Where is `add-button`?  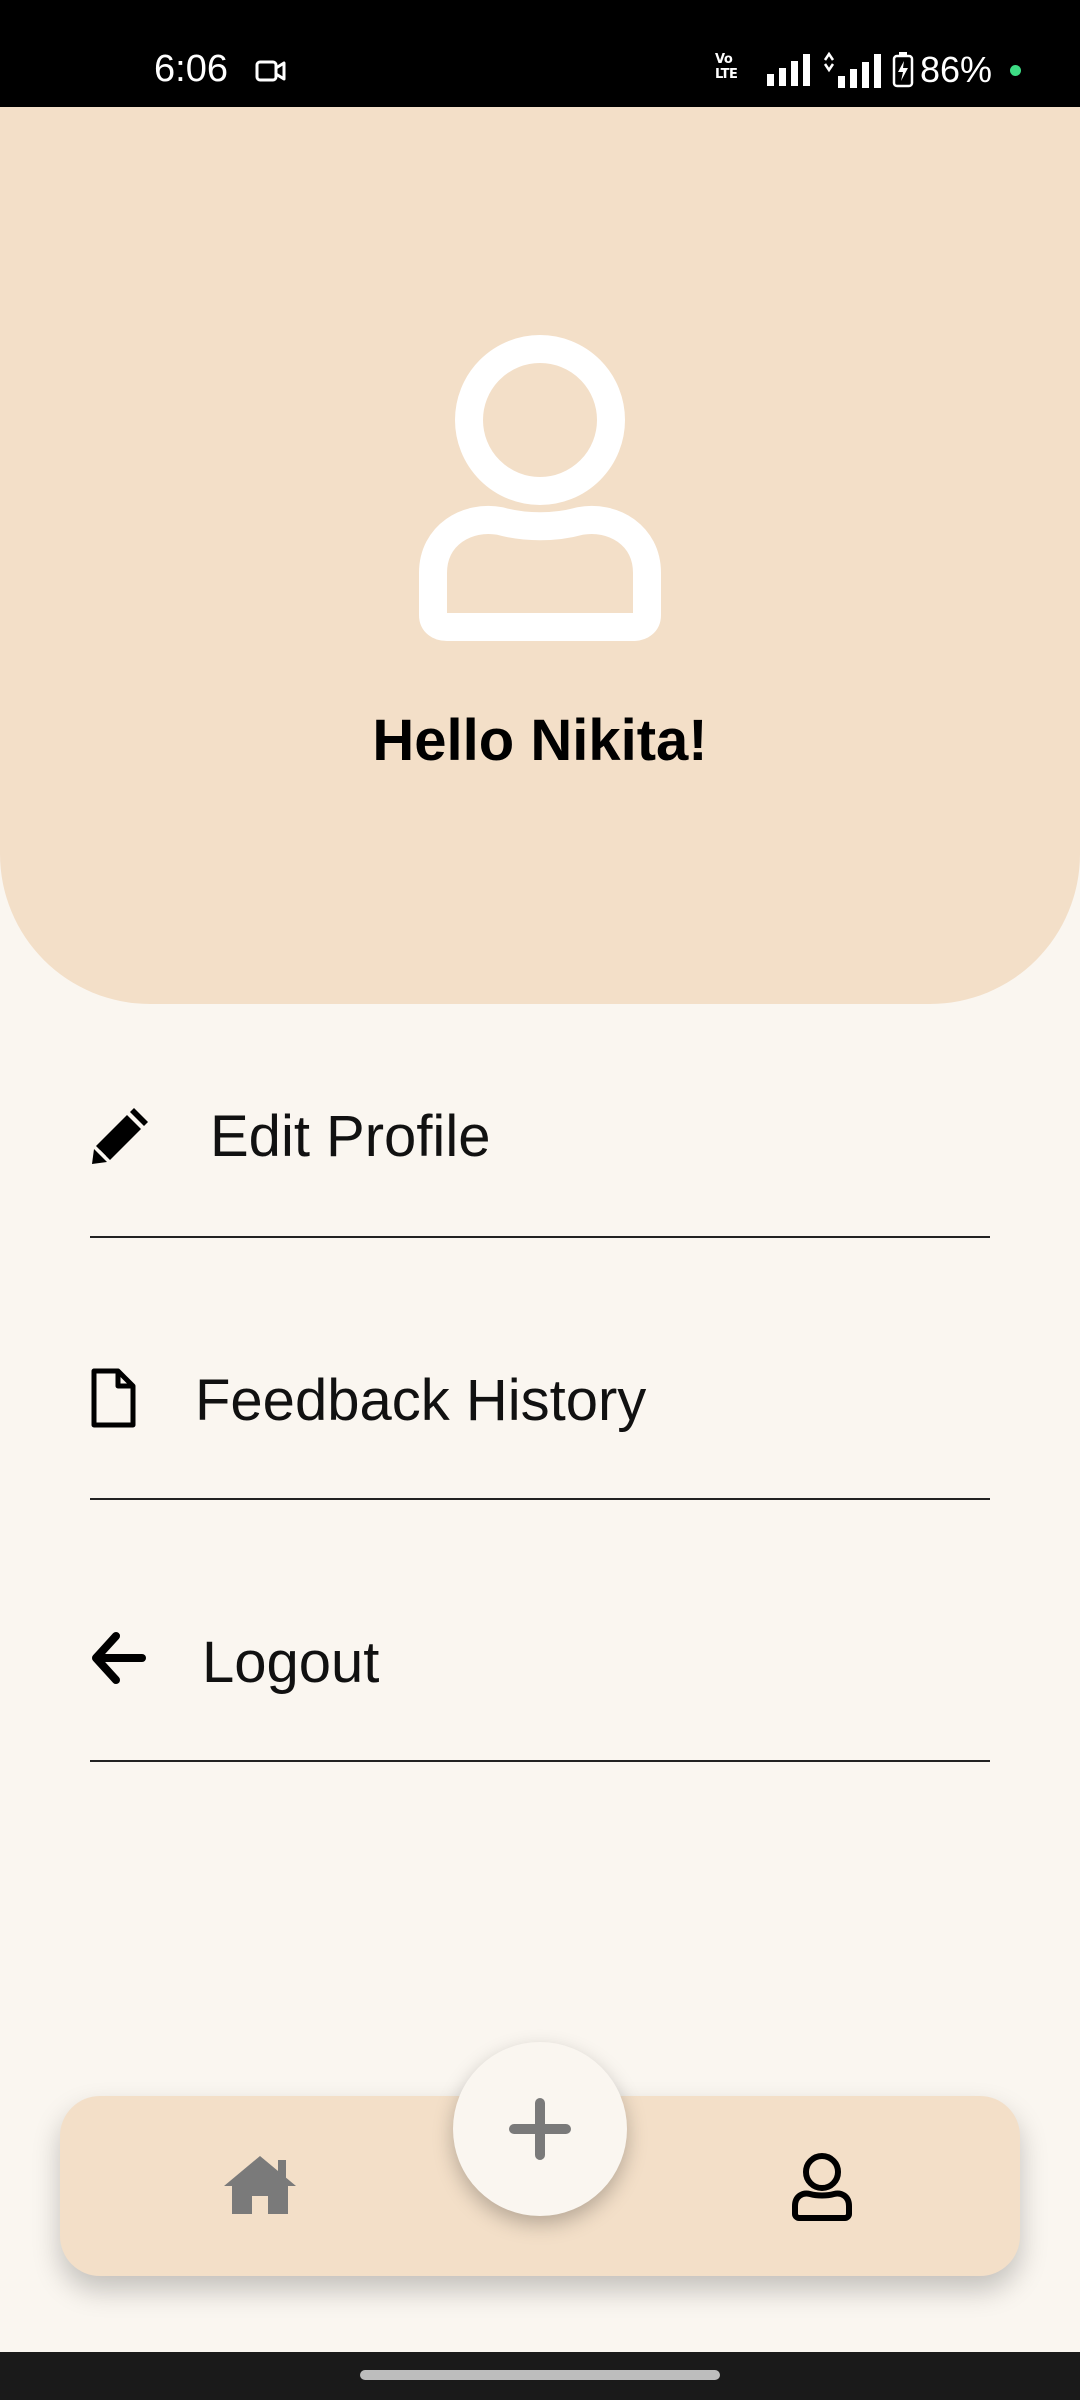 add-button is located at coordinates (540, 2129).